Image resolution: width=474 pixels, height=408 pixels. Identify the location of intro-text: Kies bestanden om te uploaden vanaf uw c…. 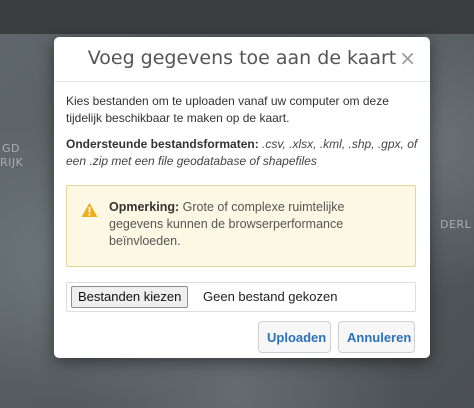
(227, 109).